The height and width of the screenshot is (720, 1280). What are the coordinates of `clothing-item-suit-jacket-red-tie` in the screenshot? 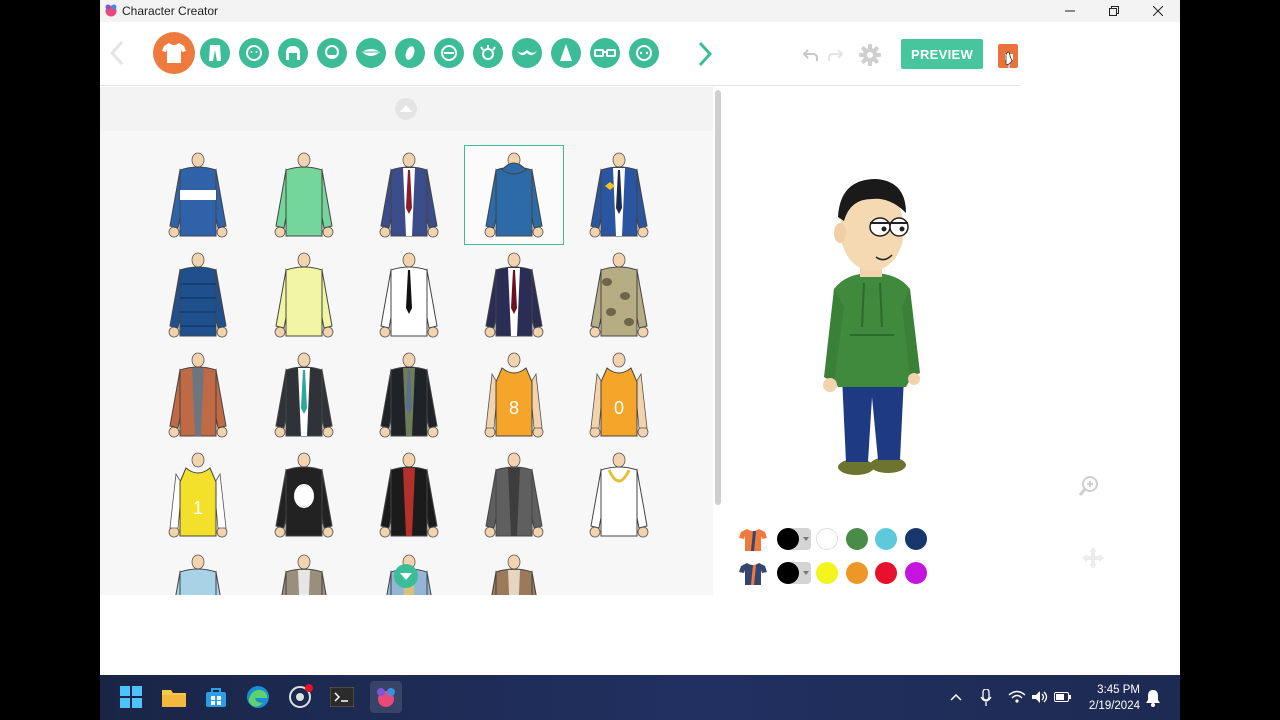 It's located at (409, 195).